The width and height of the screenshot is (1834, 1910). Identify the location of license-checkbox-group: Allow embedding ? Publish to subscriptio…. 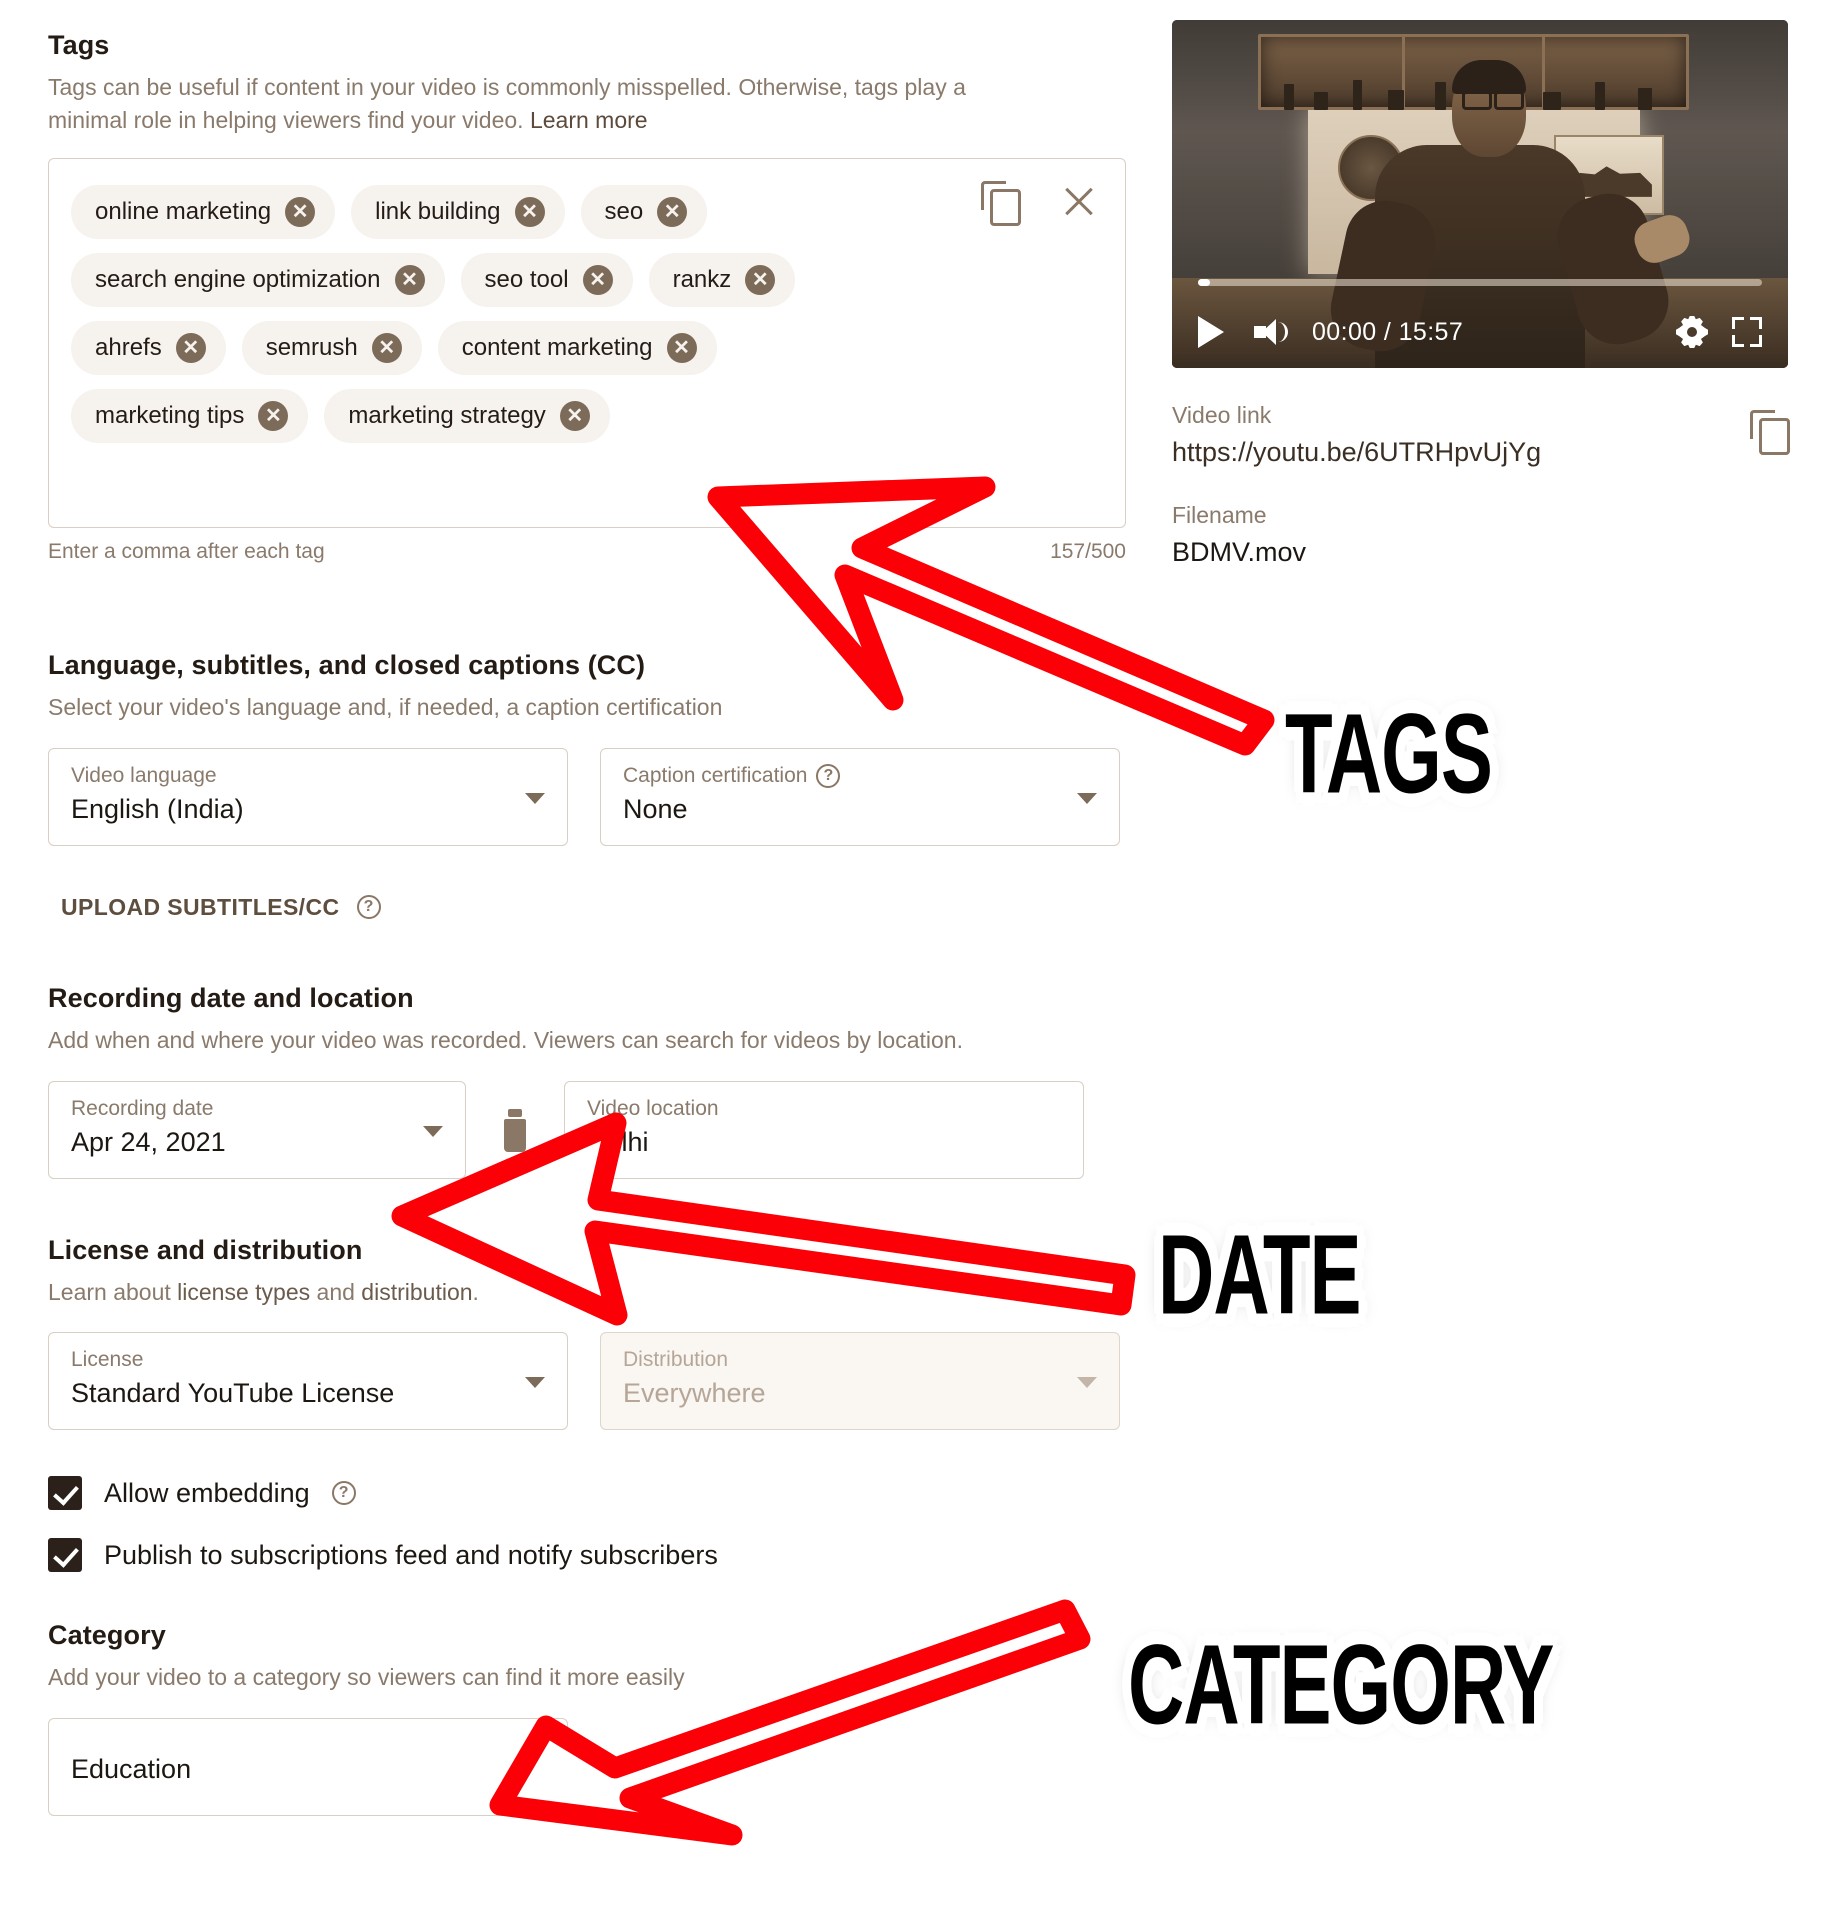
(593, 1524).